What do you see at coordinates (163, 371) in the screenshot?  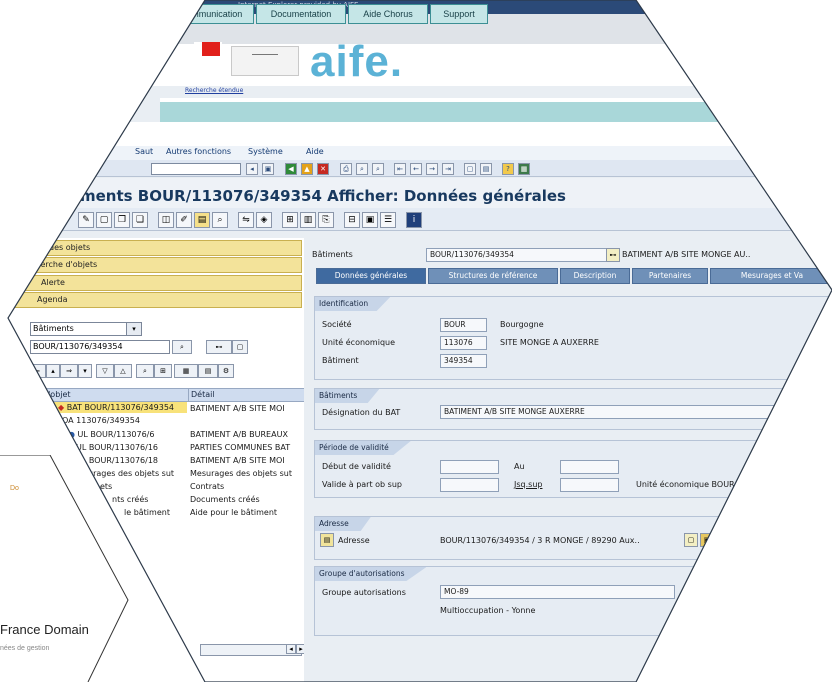 I see `tree-button: ⊞` at bounding box center [163, 371].